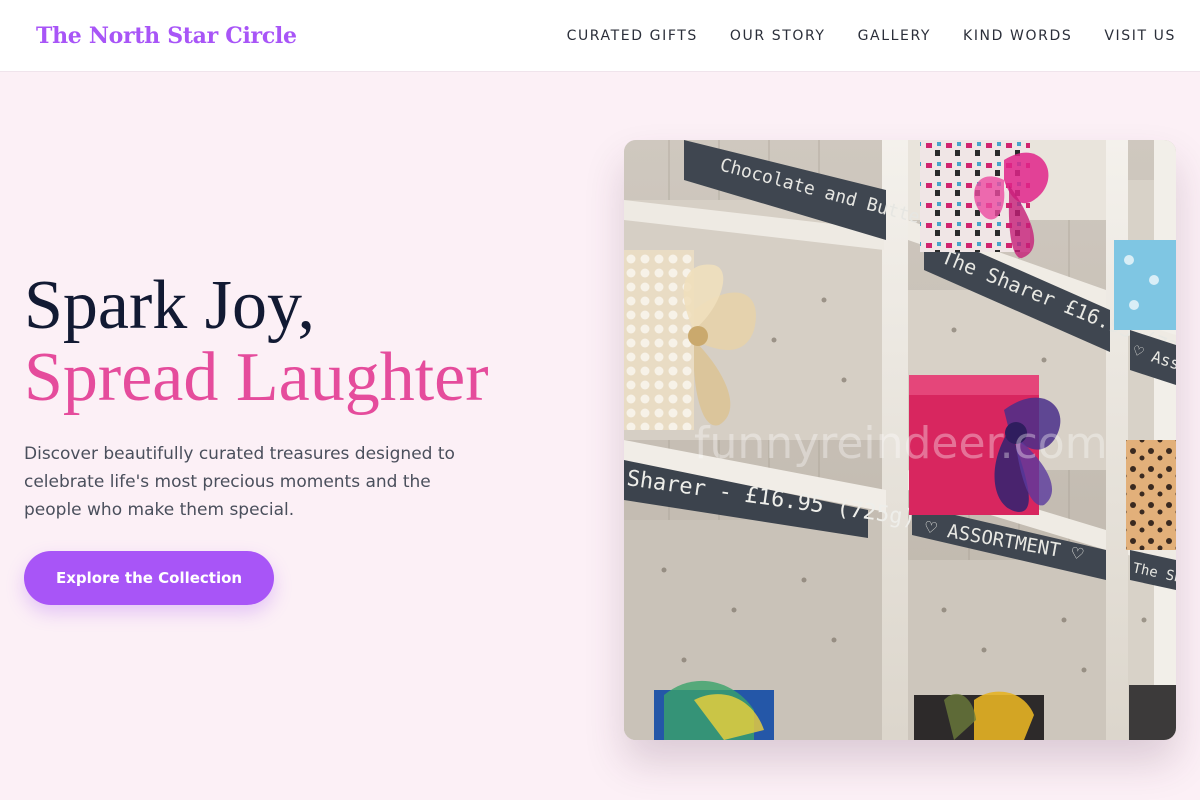  I want to click on gift-box-bottom-middle, so click(979, 715).